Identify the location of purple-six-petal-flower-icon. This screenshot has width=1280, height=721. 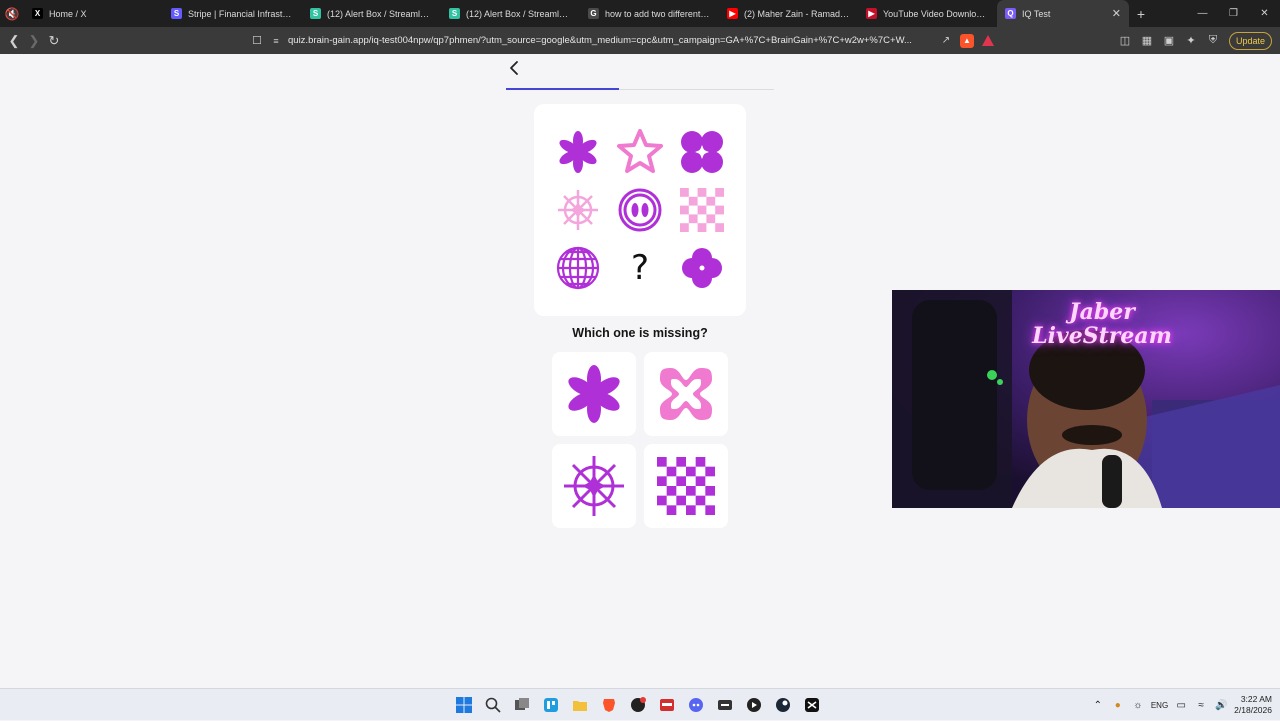
(594, 394).